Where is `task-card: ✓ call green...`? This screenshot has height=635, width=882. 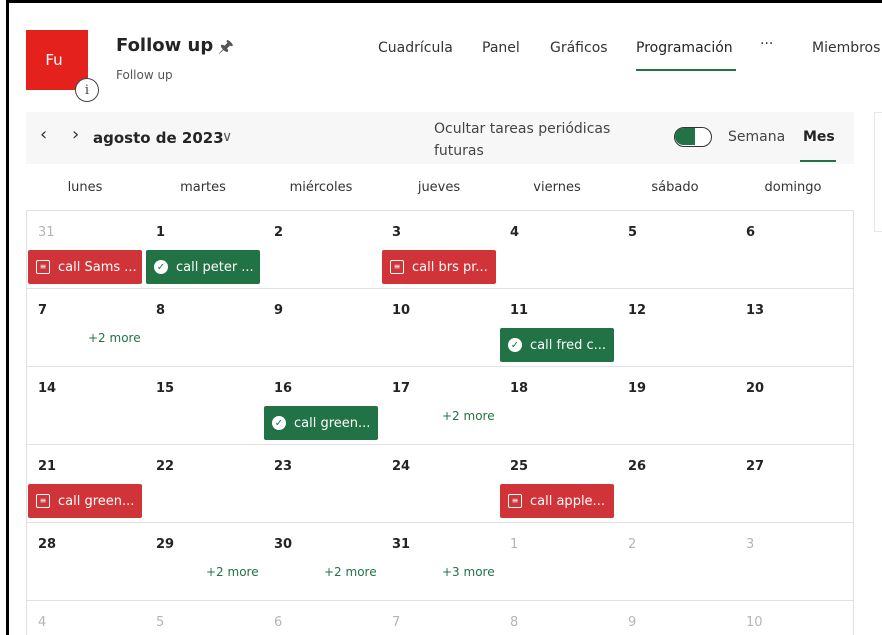
task-card: ✓ call green... is located at coordinates (321, 423).